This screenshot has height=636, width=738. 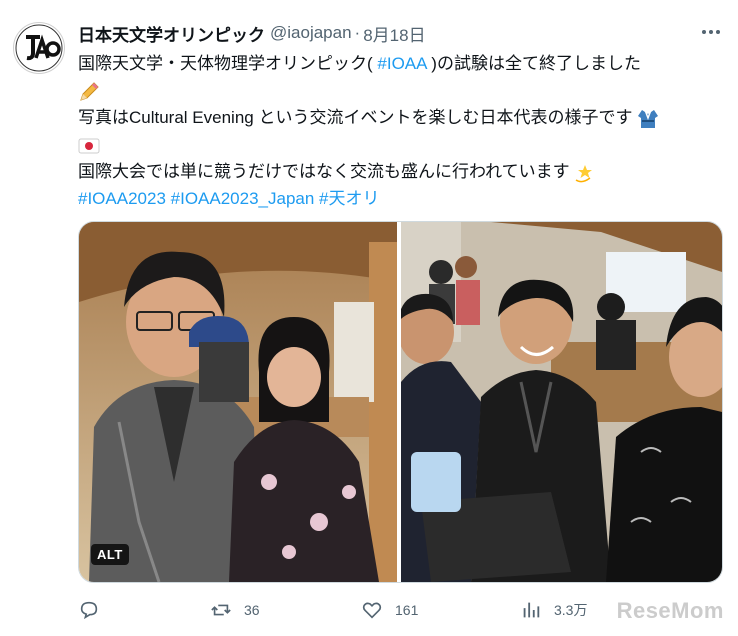 What do you see at coordinates (571, 610) in the screenshot?
I see `views-count: 3.3万` at bounding box center [571, 610].